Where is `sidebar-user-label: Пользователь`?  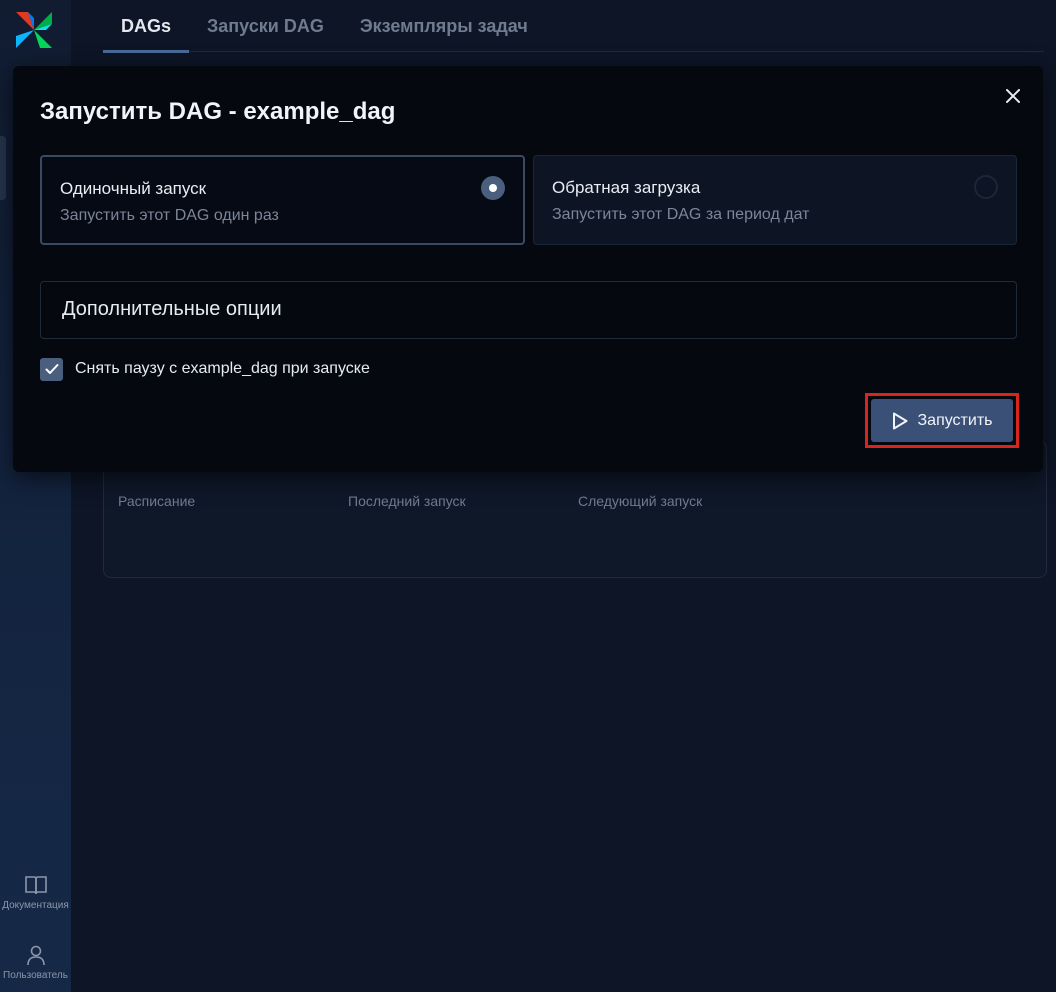 sidebar-user-label: Пользователь is located at coordinates (35, 975).